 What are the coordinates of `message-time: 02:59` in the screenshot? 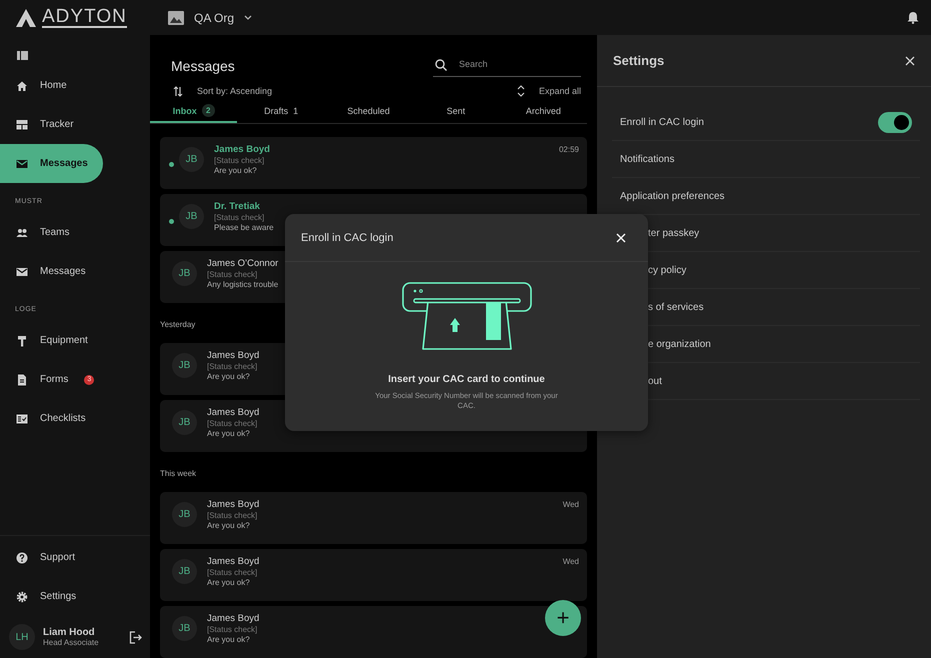 It's located at (568, 149).